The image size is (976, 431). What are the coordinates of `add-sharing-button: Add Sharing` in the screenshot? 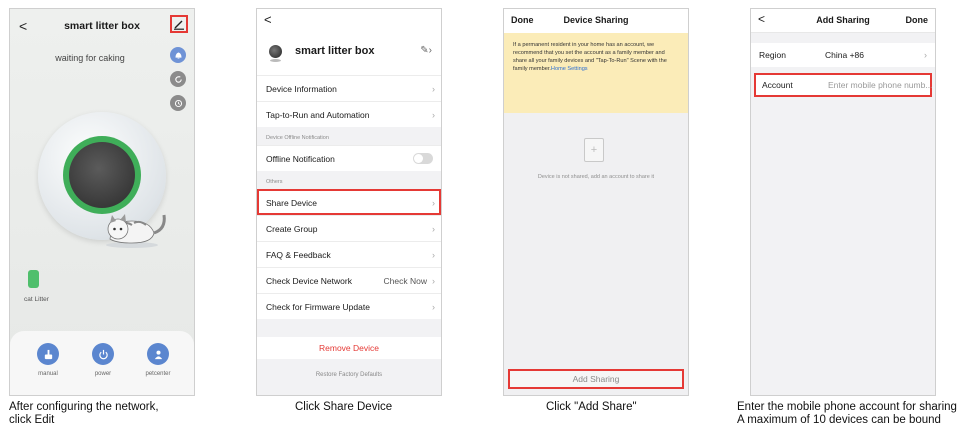 It's located at (596, 379).